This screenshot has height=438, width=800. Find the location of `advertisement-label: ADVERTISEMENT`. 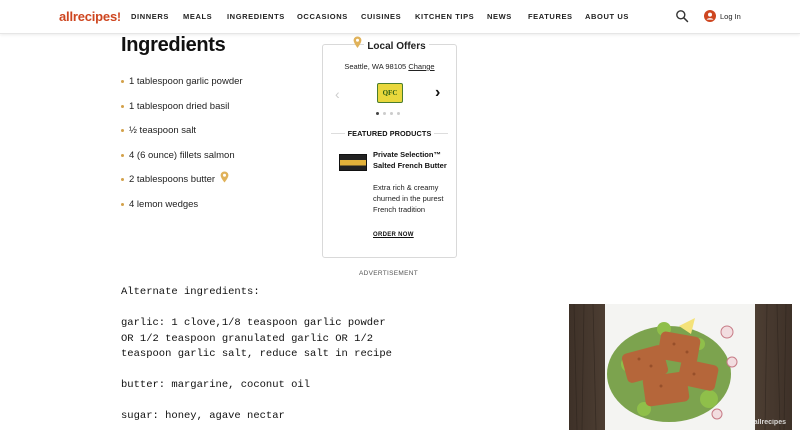

advertisement-label: ADVERTISEMENT is located at coordinates (388, 273).